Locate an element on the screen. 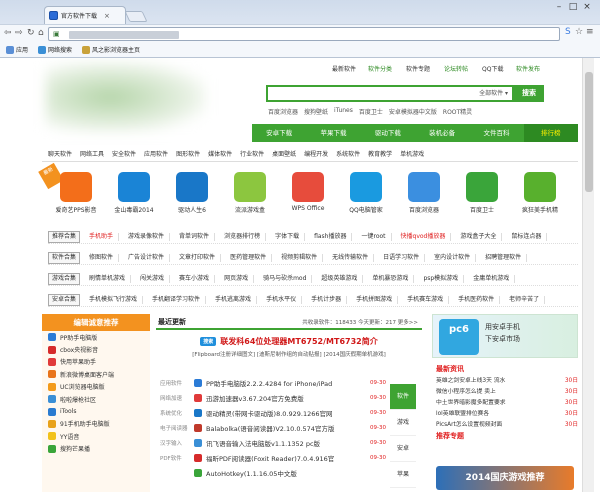 This screenshot has height=492, width=600. app-tile: 爱奇艺PPS影音 is located at coordinates (76, 193).